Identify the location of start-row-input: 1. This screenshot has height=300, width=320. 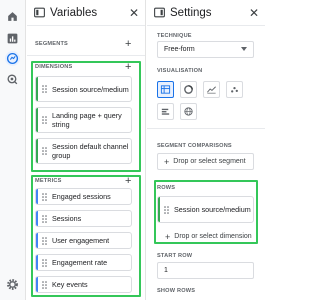
(205, 270).